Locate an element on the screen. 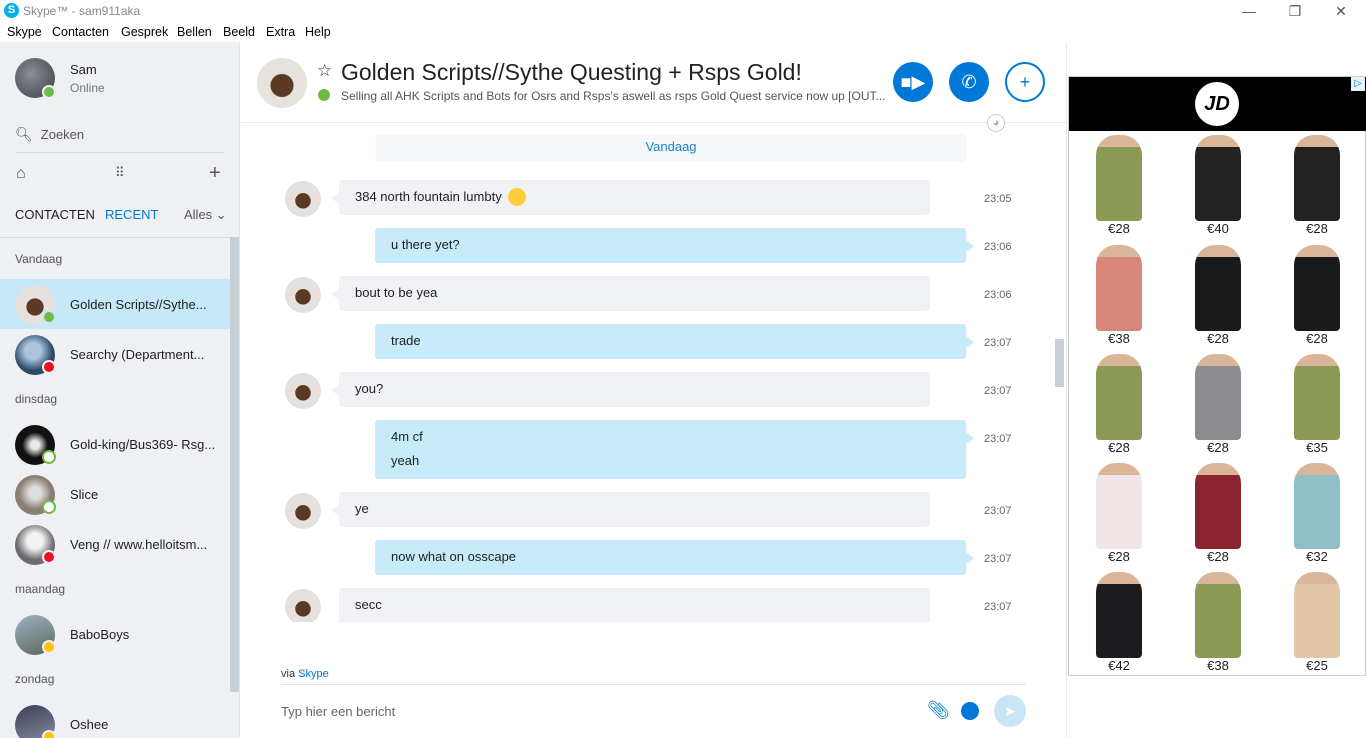  message-bubble-incoming: ye is located at coordinates (630, 509).